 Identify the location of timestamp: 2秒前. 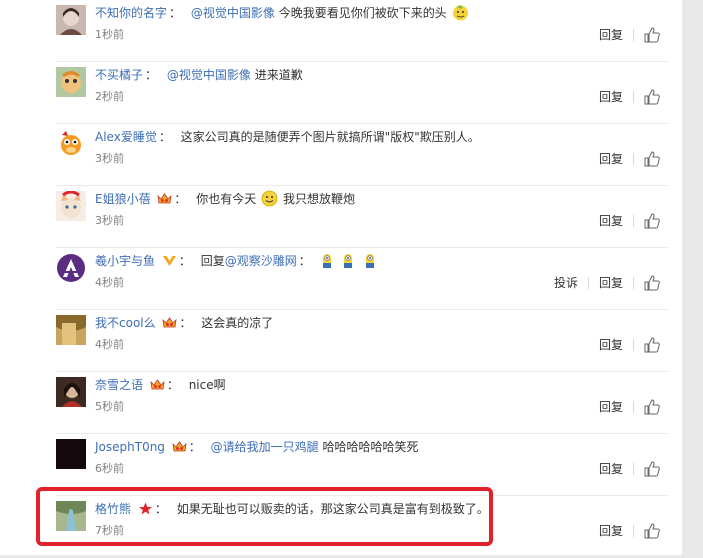
(109, 96).